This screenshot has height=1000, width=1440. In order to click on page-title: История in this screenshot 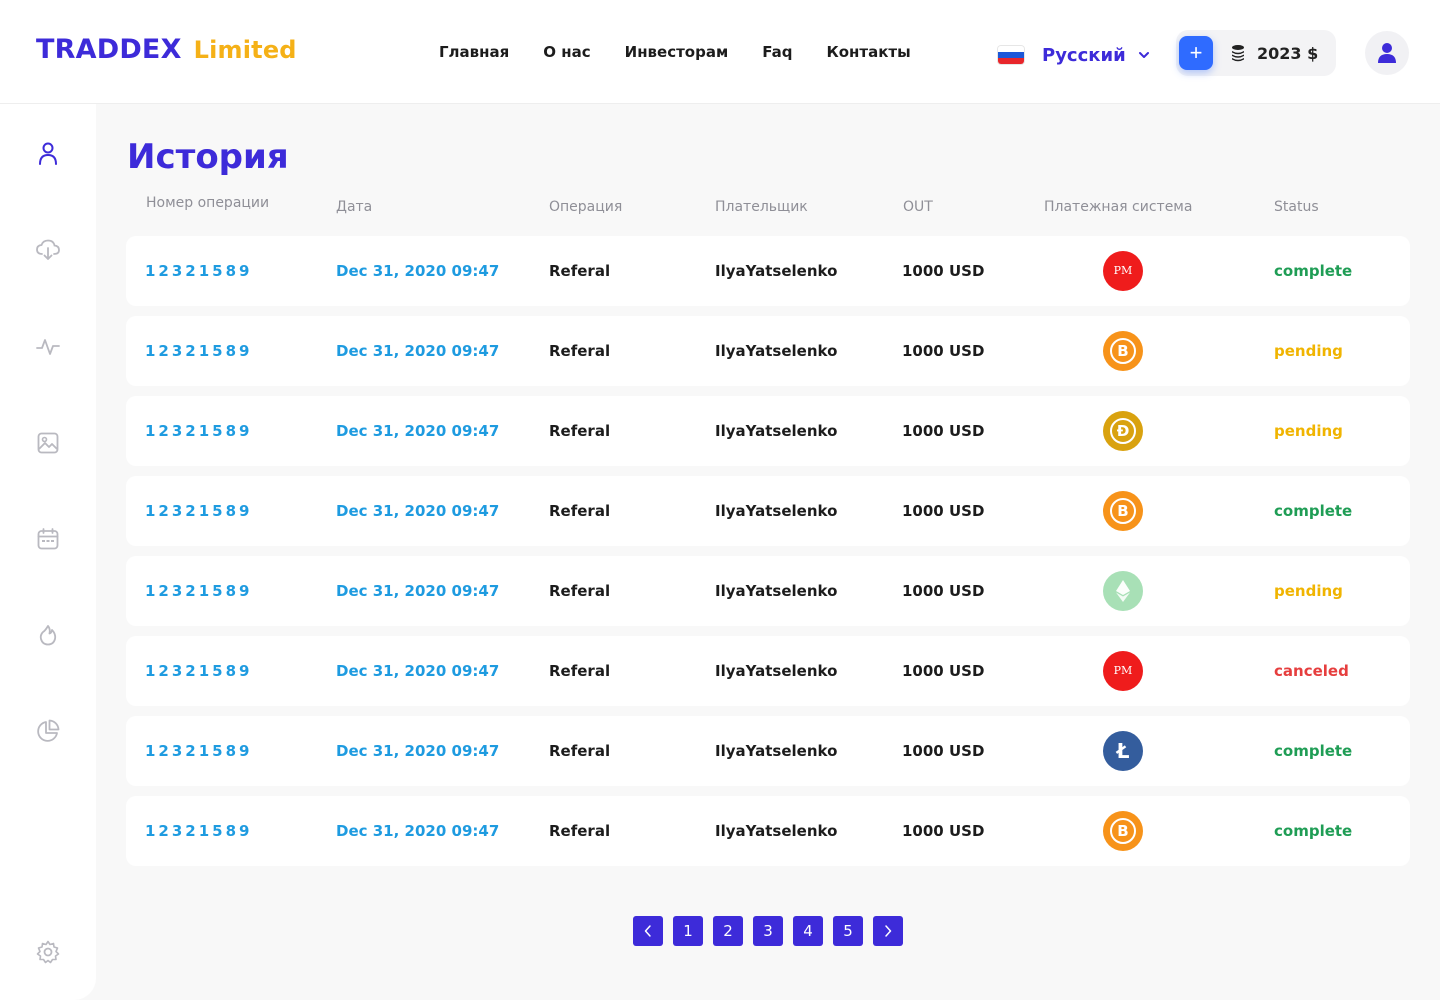, I will do `click(208, 157)`.